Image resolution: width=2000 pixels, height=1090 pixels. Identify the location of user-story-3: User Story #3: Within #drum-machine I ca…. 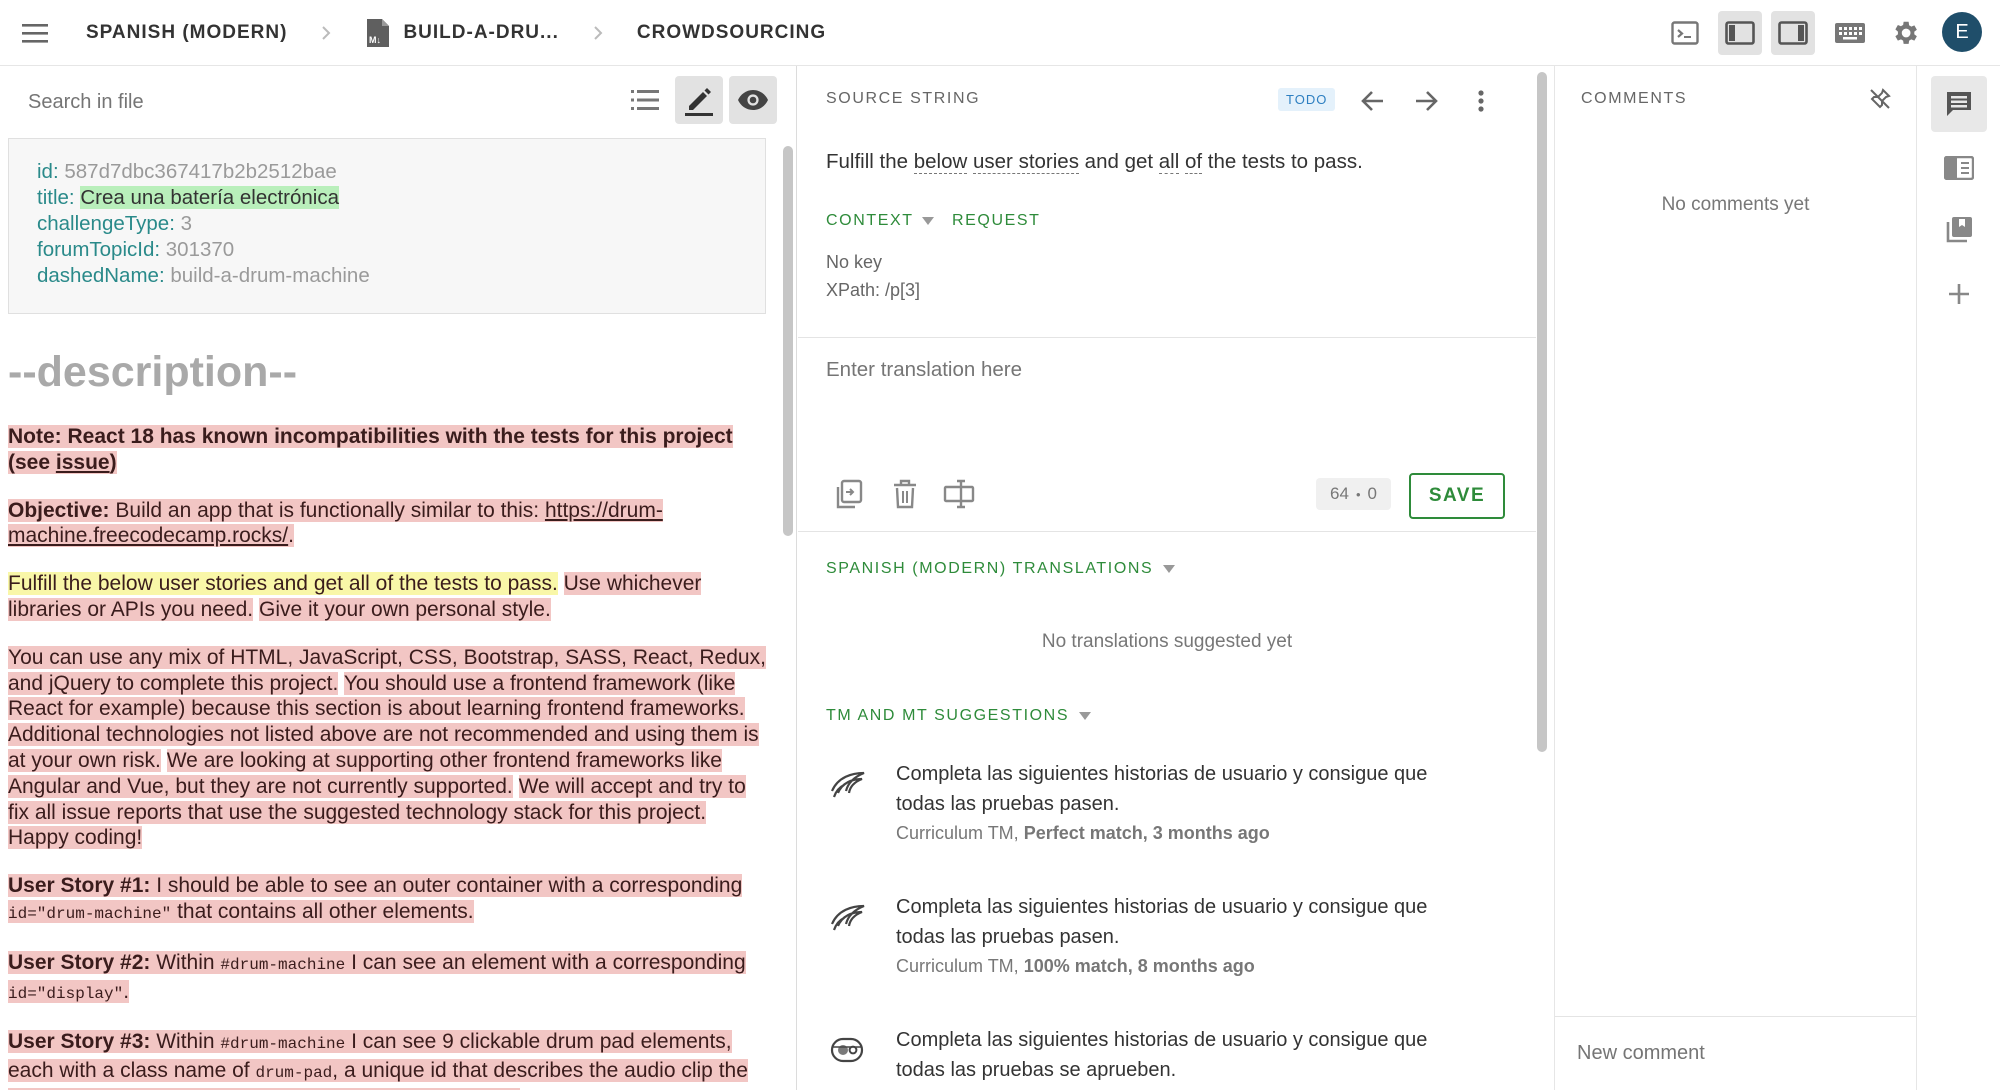
(388, 1059).